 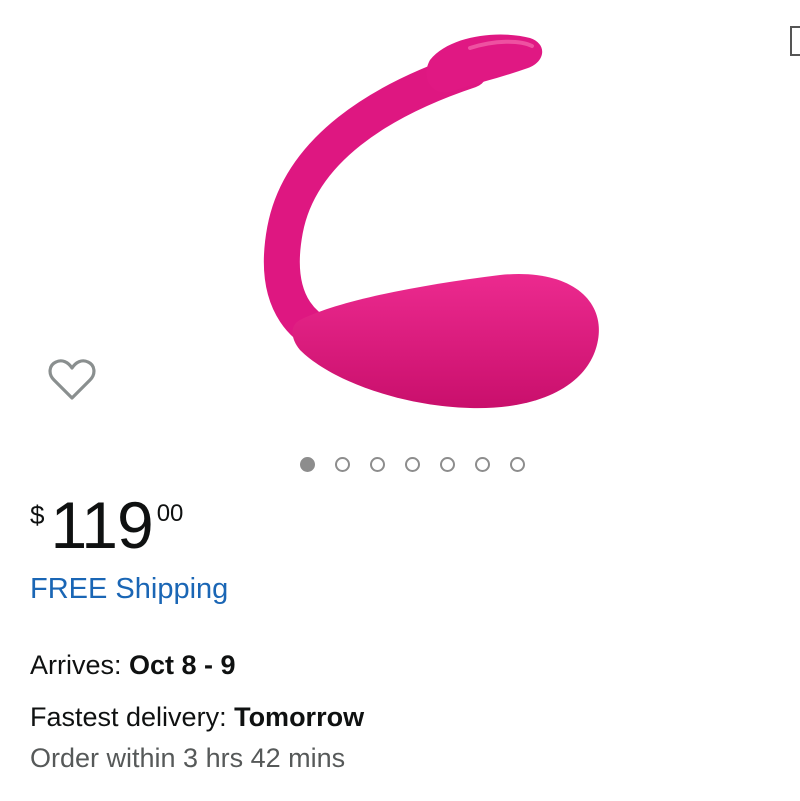 I want to click on corner-indicator, so click(x=795, y=41).